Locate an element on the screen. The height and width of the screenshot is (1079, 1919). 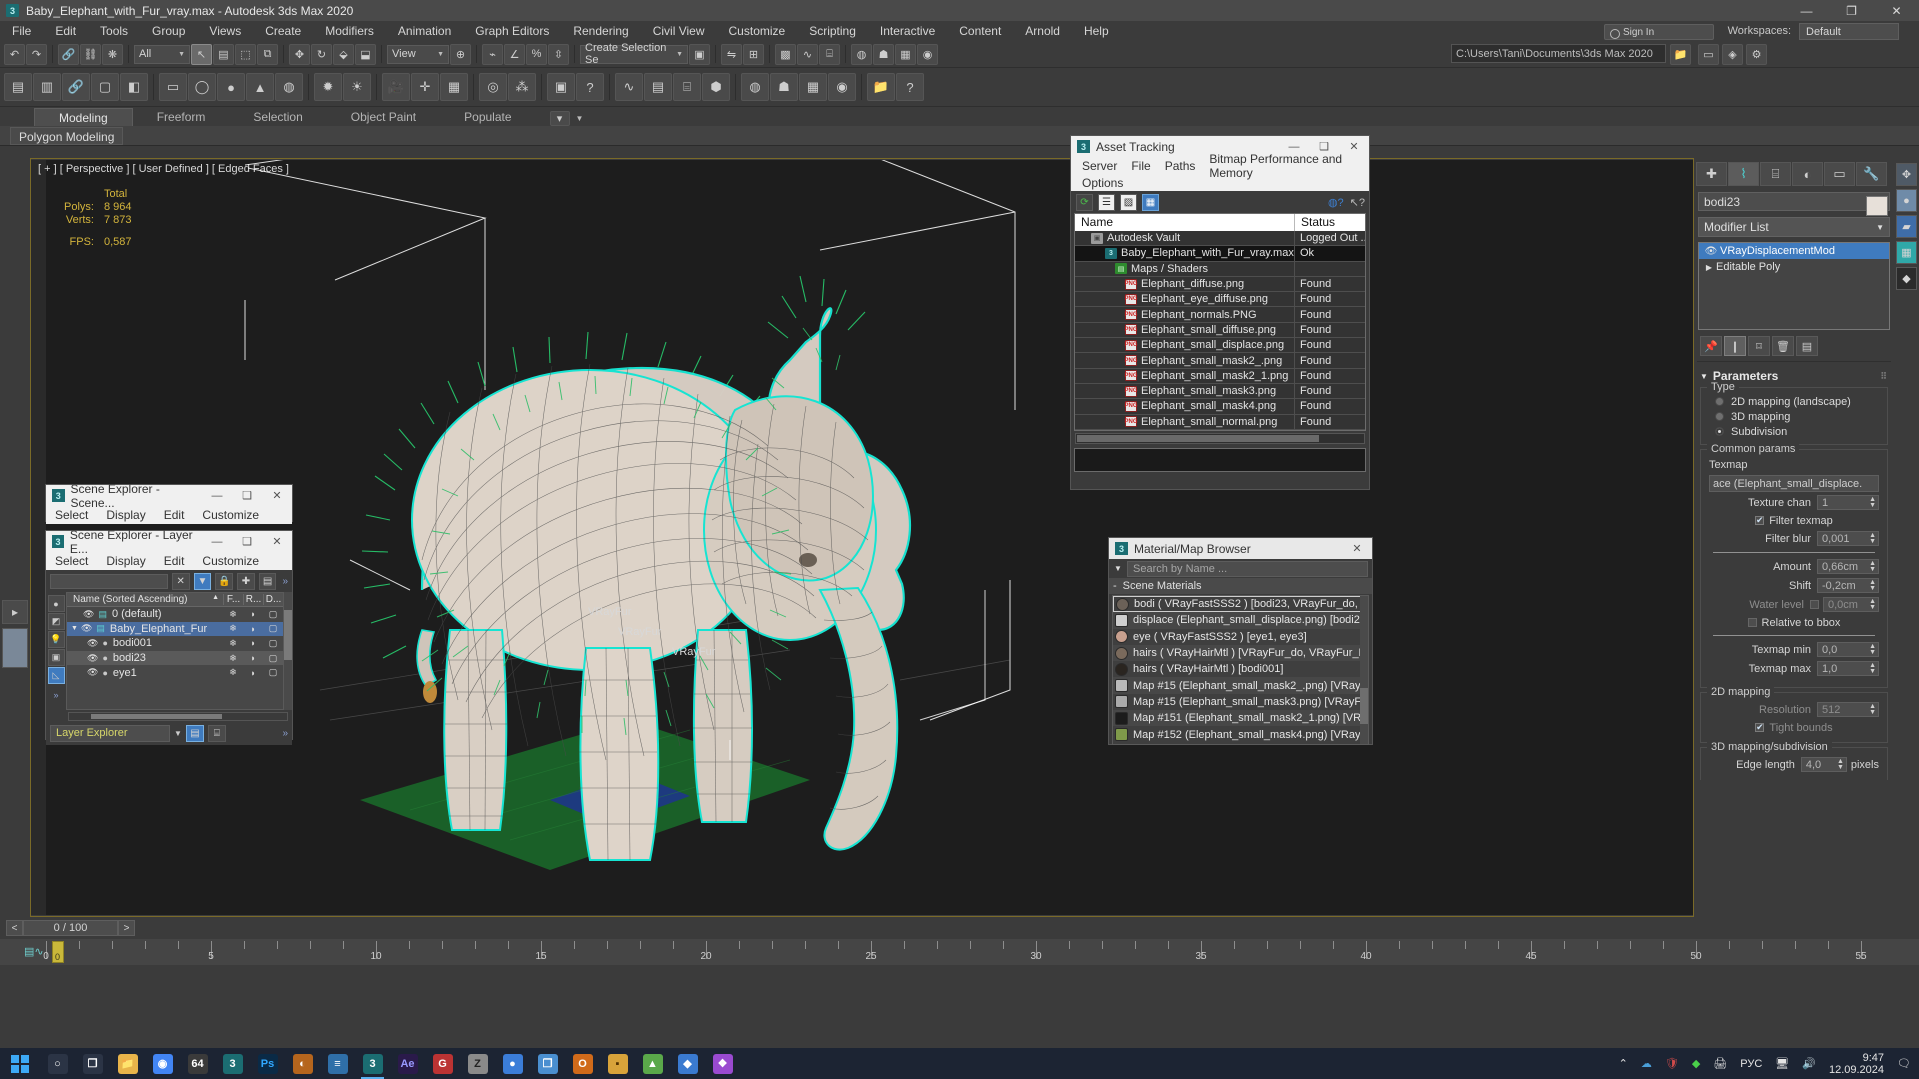
select-by-name-icon: ▤ is located at coordinates (223, 54).